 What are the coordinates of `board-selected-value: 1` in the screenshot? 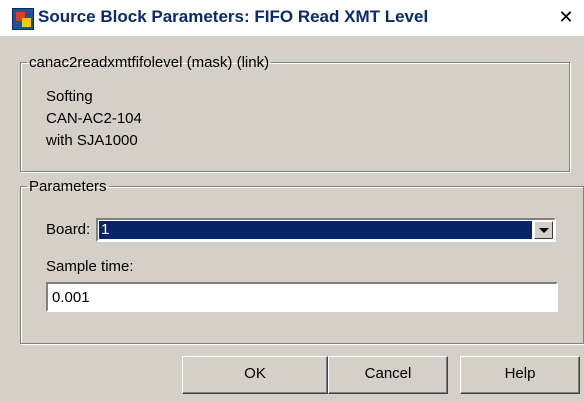 It's located at (315, 230).